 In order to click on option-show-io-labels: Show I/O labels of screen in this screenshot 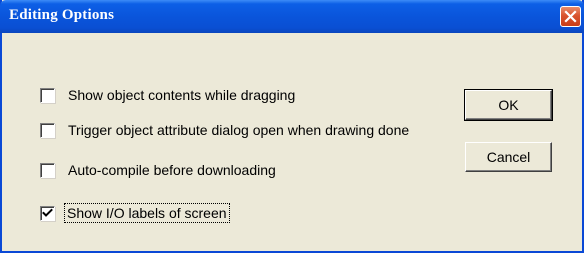, I will do `click(135, 213)`.